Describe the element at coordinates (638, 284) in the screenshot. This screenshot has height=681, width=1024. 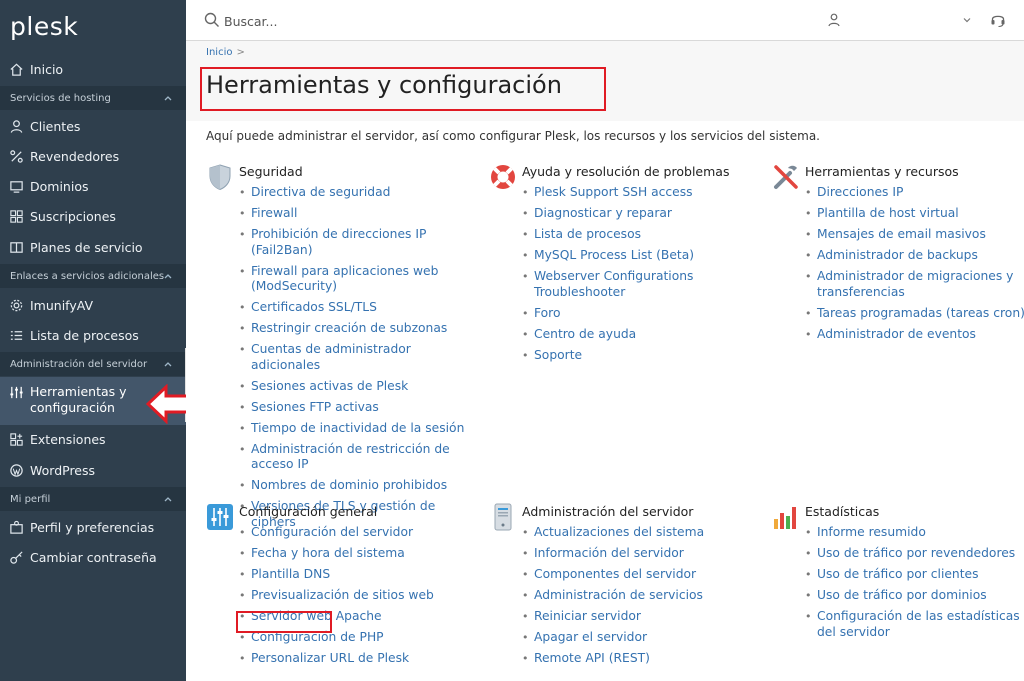
I see `tool-link: Webserver Configurations Troubleshooter` at that location.